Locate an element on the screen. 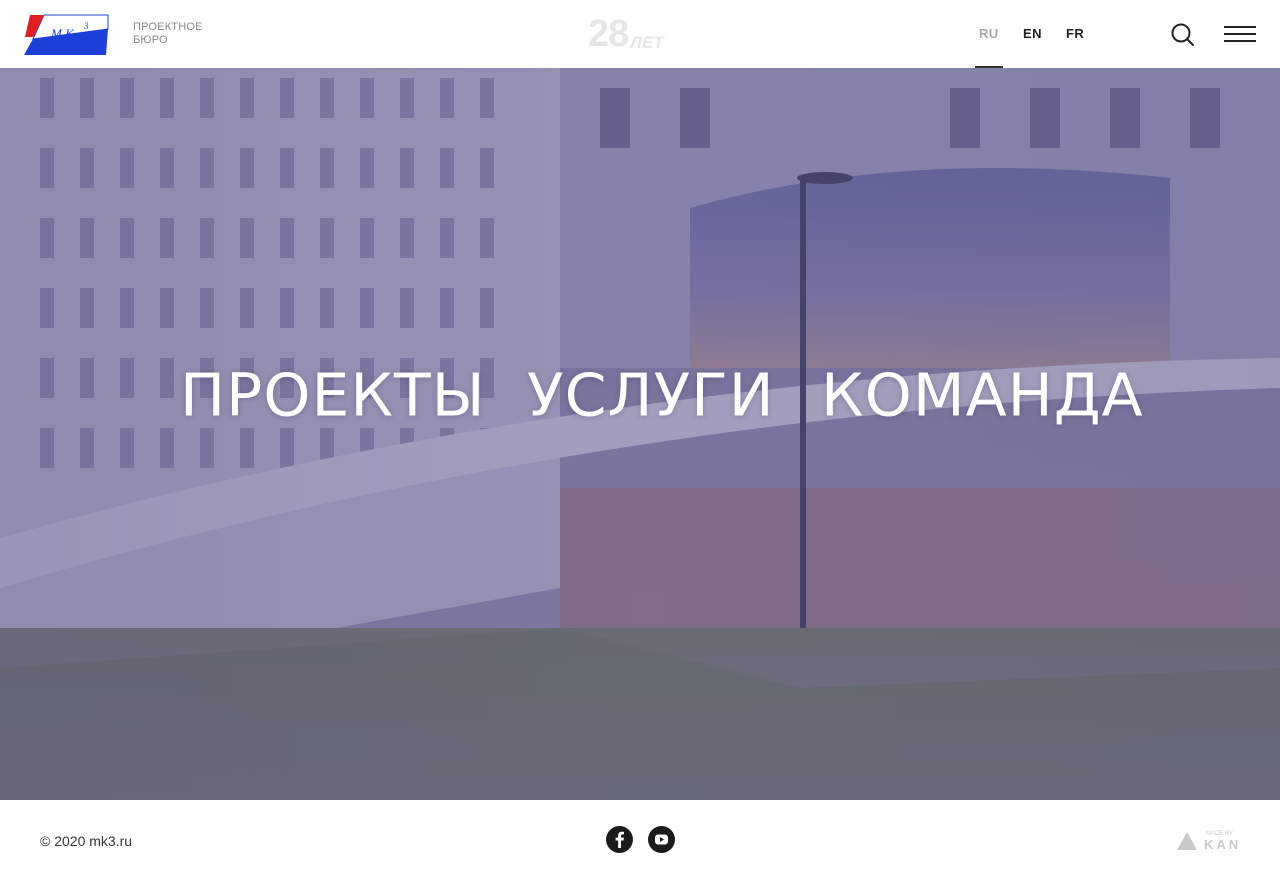 This screenshot has height=880, width=1280. menu-burger-icon is located at coordinates (1240, 35).